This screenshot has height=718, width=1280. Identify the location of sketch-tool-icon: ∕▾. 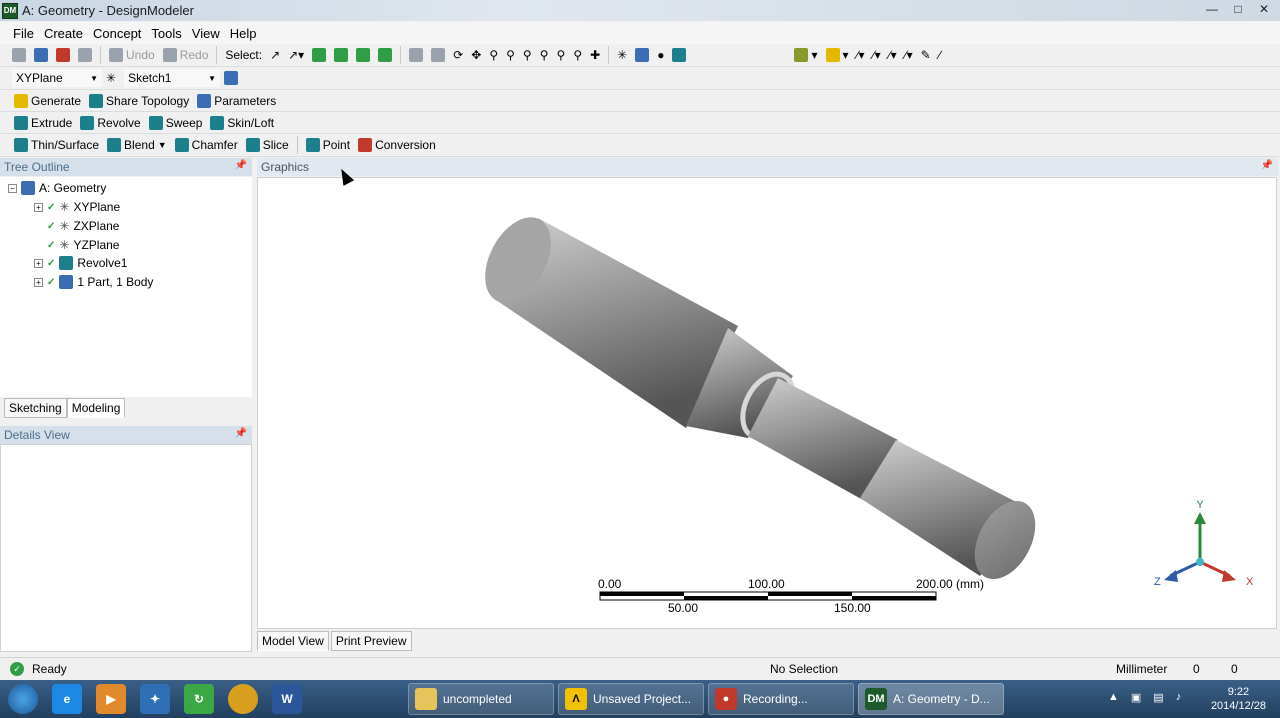
(909, 55).